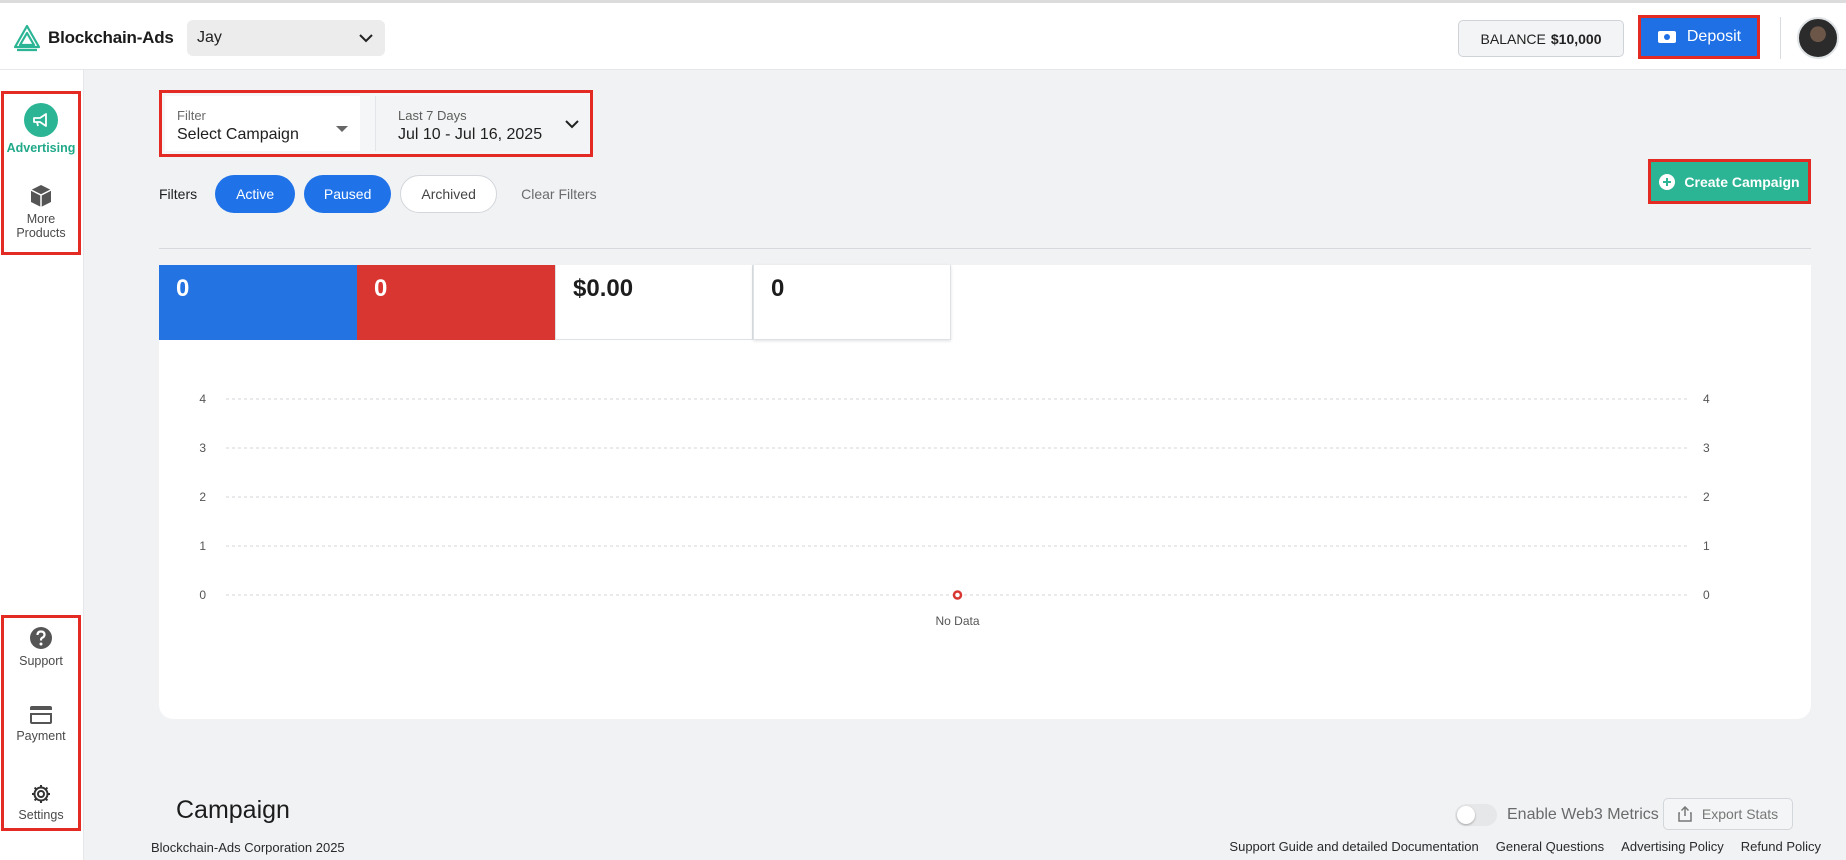 The image size is (1846, 860). What do you see at coordinates (1583, 814) in the screenshot?
I see `web3-metrics-label: Enable Web3 Metrics` at bounding box center [1583, 814].